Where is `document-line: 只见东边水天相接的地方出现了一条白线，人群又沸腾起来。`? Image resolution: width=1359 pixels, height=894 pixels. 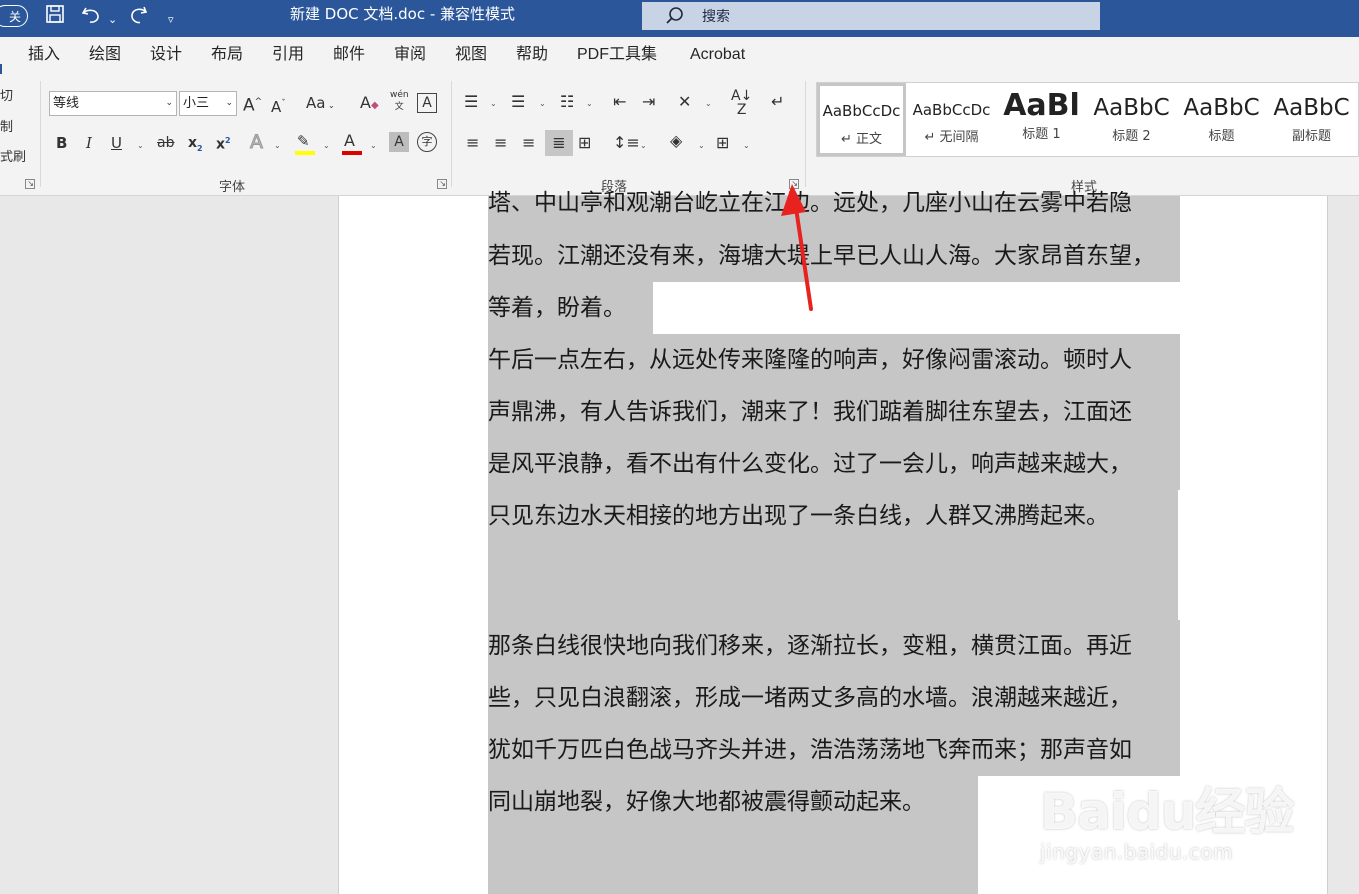 document-line: 只见东边水天相接的地方出现了一条白线，人群又沸腾起来。 is located at coordinates (798, 516).